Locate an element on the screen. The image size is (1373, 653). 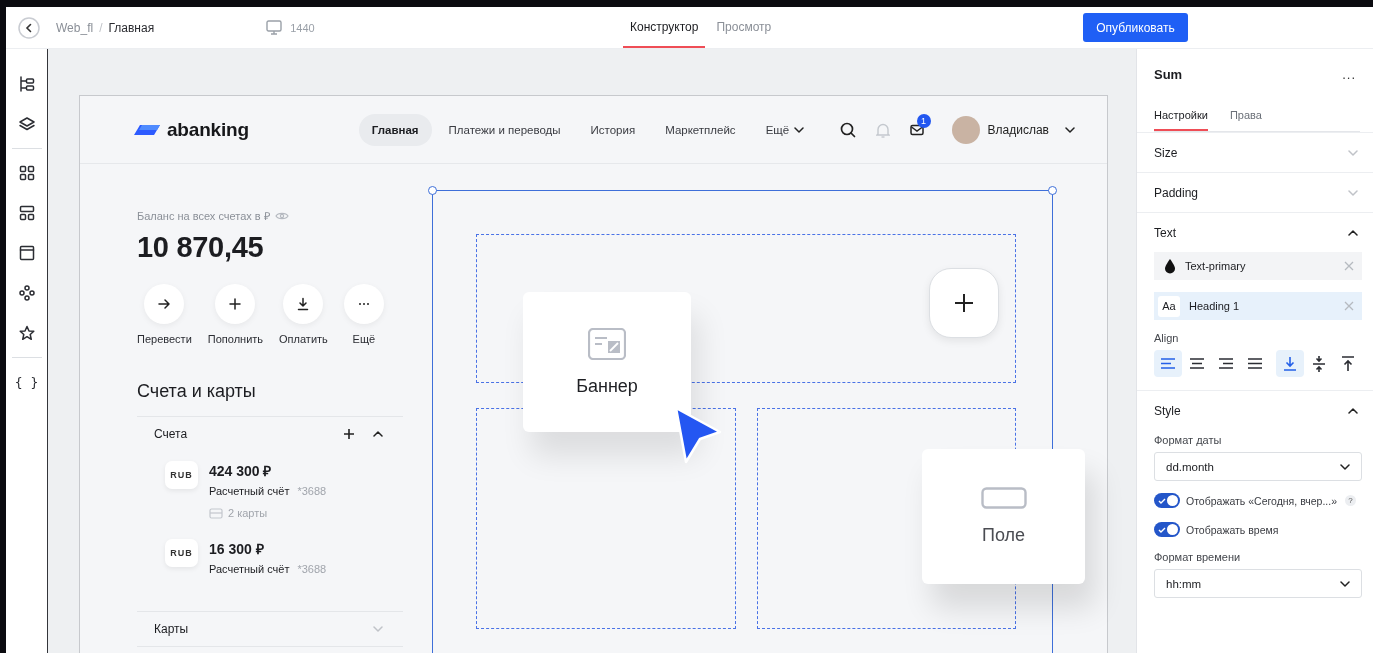
token-label: Text-primary is located at coordinates (1215, 266).